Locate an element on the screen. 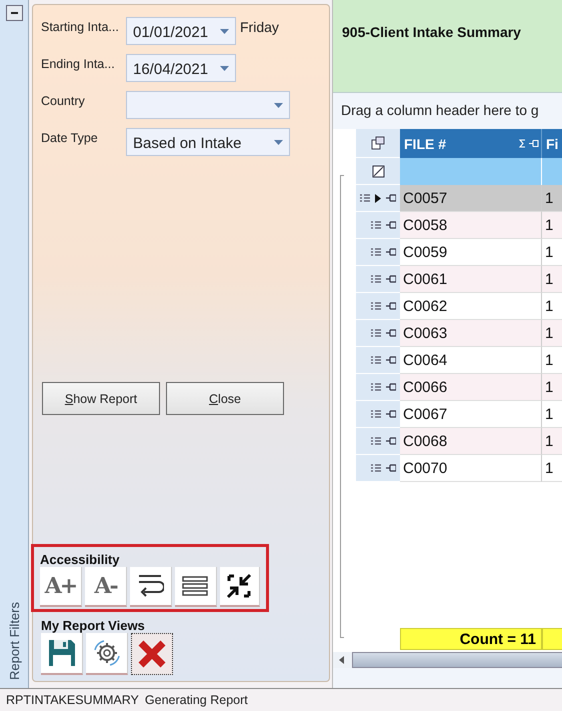 The image size is (562, 711). wrap-text-icon is located at coordinates (151, 587).